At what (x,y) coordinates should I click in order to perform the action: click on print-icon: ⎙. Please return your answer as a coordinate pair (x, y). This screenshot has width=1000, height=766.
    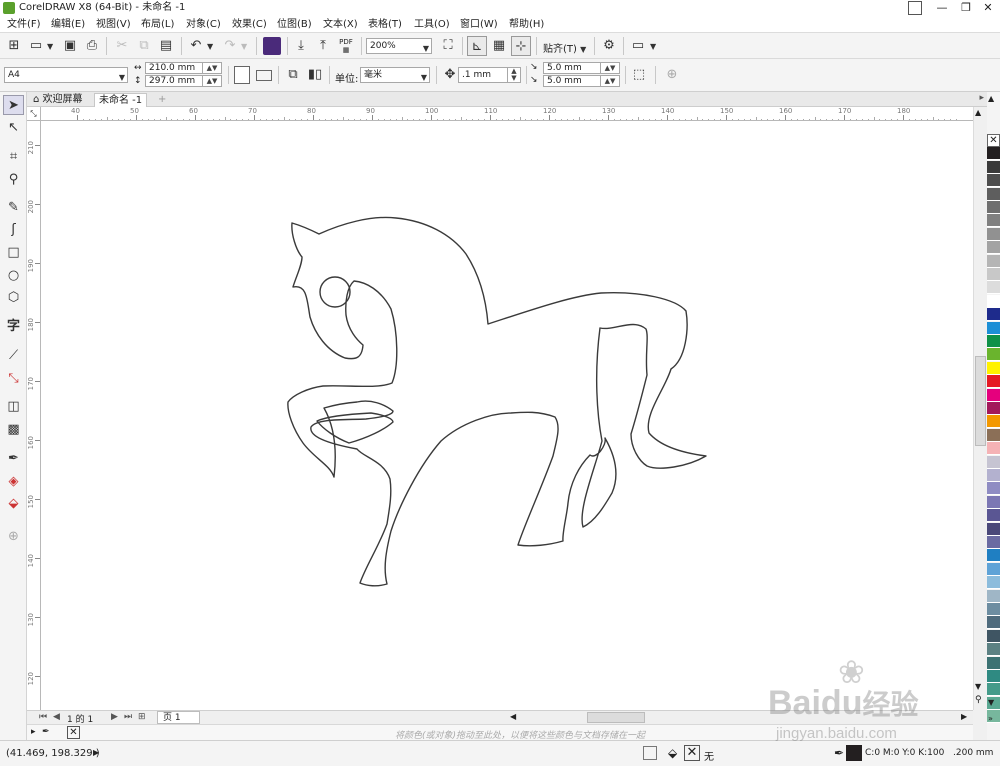
    Looking at the image, I should click on (92, 46).